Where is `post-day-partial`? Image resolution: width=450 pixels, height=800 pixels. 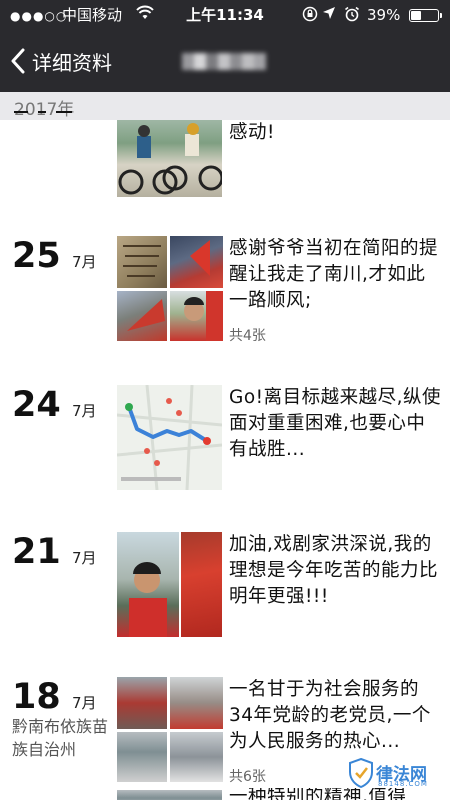
post-day-partial is located at coordinates (50, 112).